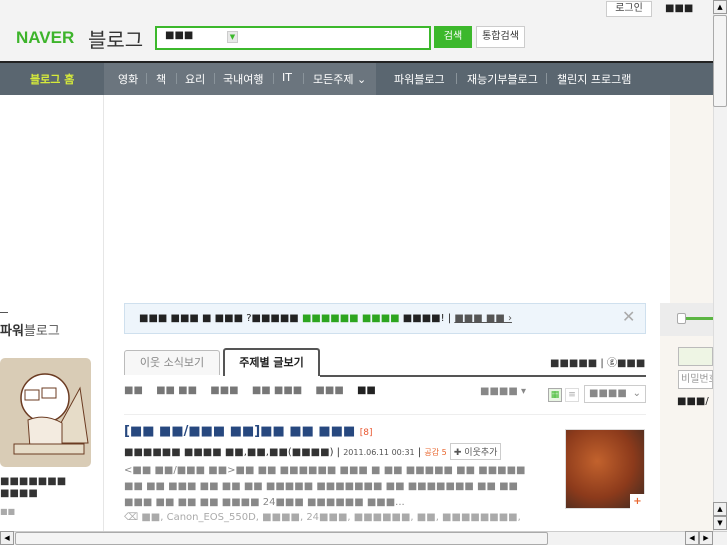 This screenshot has height=545, width=727. Describe the element at coordinates (366, 390) in the screenshot. I see `filter-item-active: ■■` at that location.